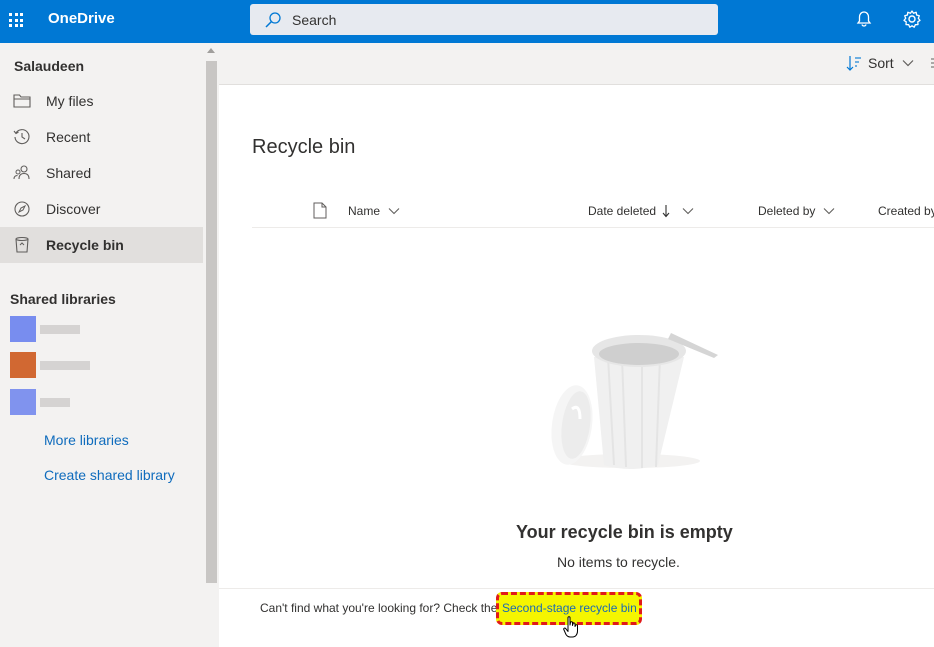 The image size is (934, 647). What do you see at coordinates (81, 18) in the screenshot?
I see `app-title: OneDrive` at bounding box center [81, 18].